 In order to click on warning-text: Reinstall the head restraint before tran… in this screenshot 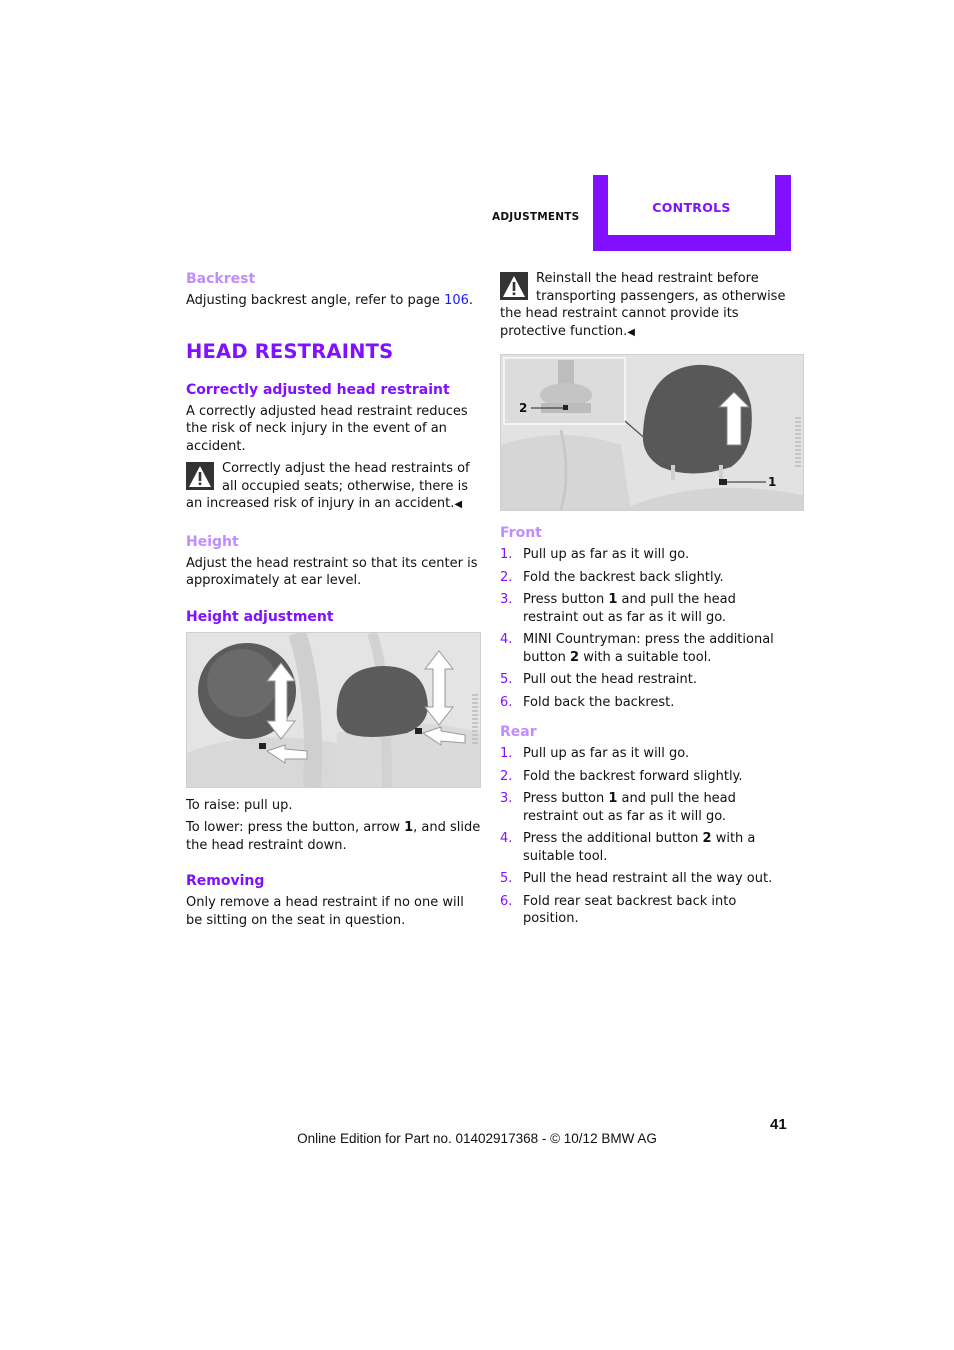, I will do `click(643, 305)`.